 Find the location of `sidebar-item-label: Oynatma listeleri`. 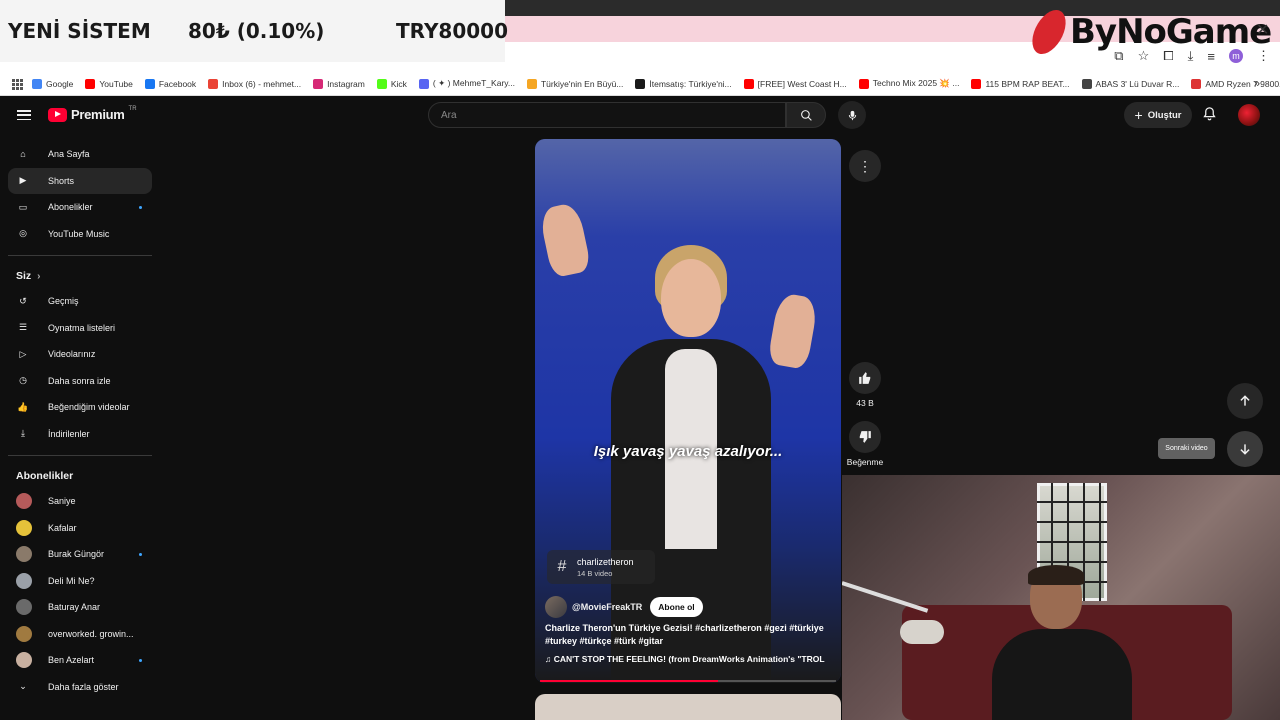

sidebar-item-label: Oynatma listeleri is located at coordinates (82, 327).